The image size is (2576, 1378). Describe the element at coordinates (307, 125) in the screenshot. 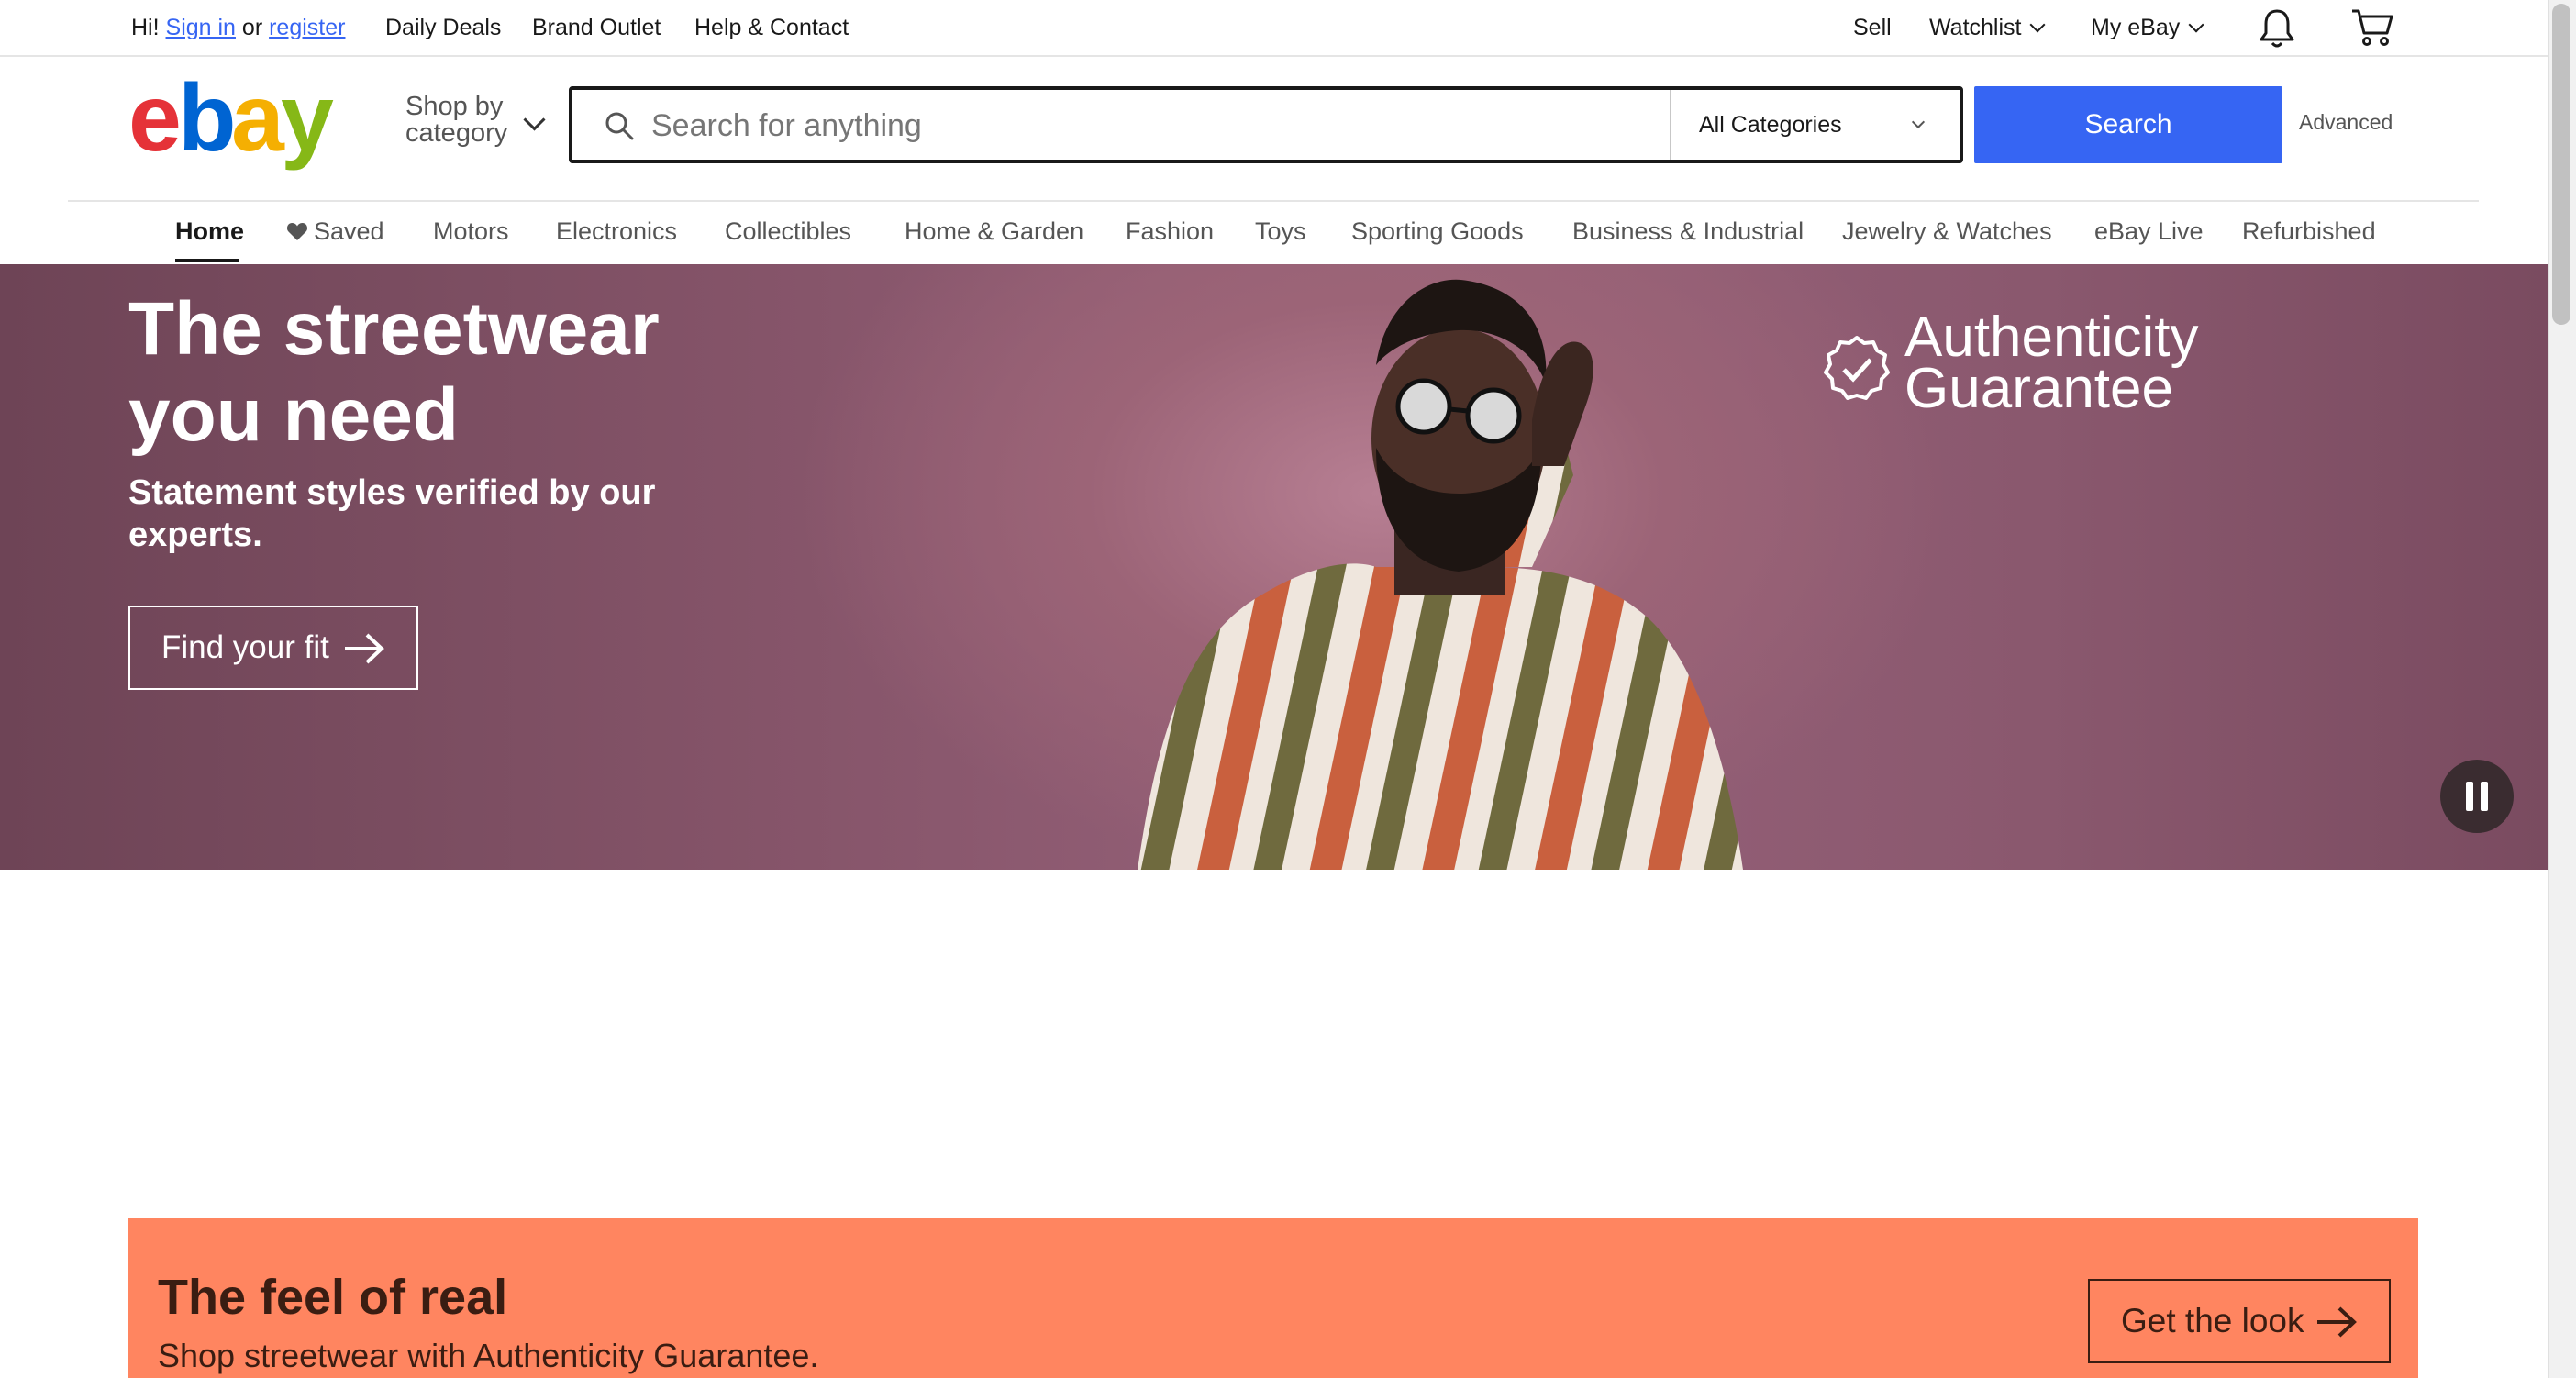

I see `svg-text: y` at that location.